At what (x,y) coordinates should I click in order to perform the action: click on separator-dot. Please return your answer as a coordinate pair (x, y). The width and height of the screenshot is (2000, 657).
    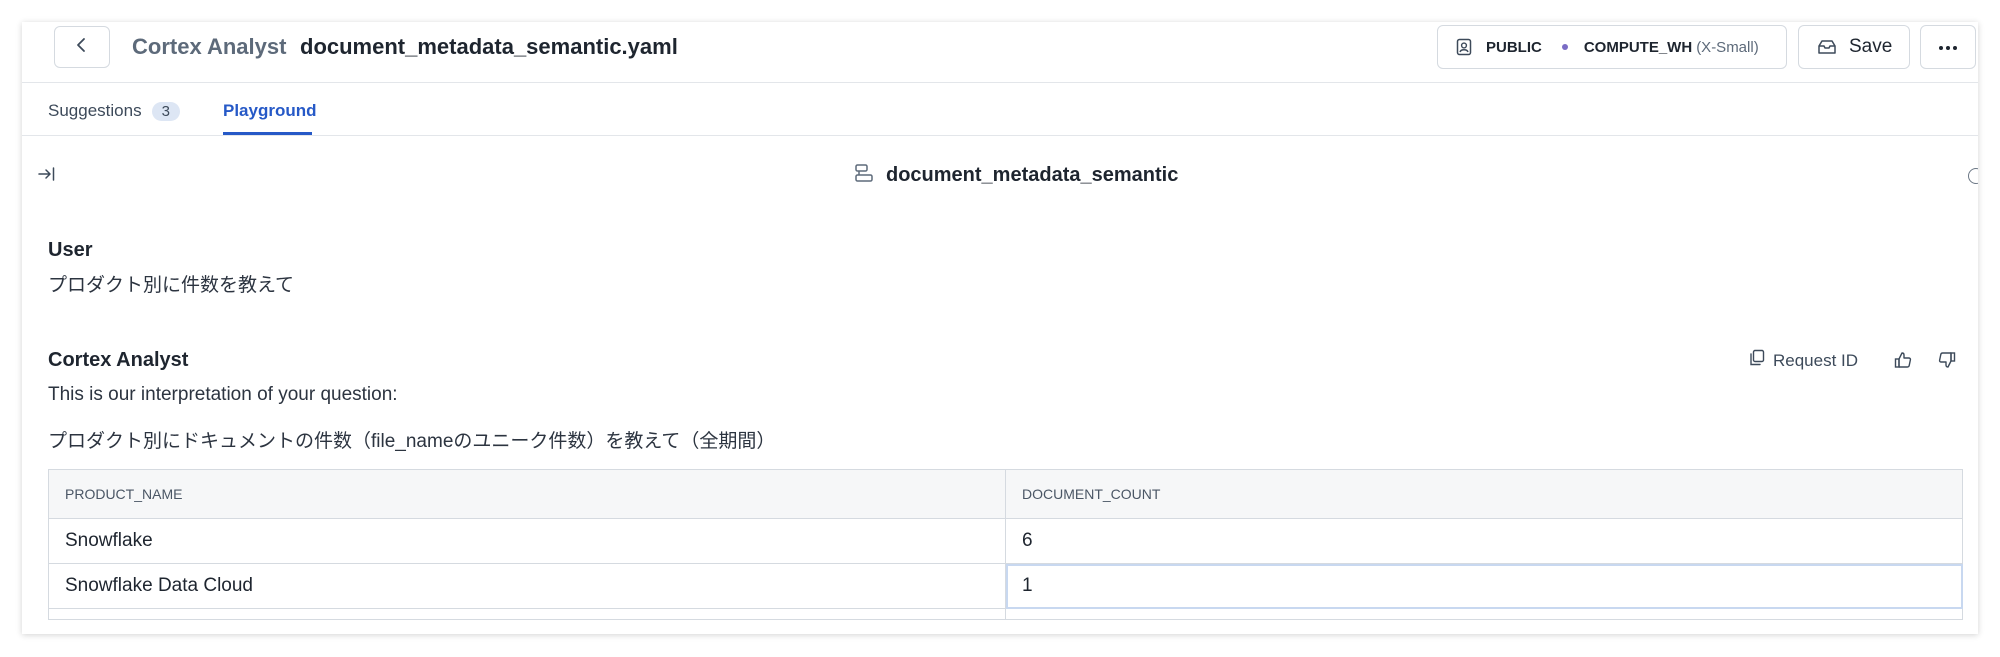
    Looking at the image, I should click on (1564, 47).